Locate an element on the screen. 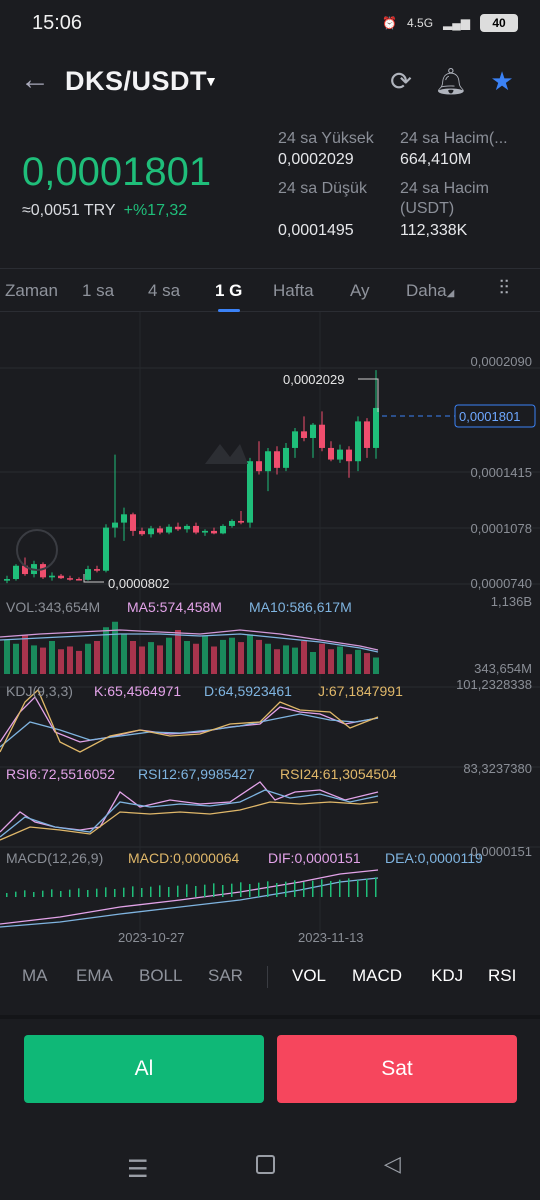 The height and width of the screenshot is (1200, 540). current-price-tag: 0,0001801 is located at coordinates (490, 416).